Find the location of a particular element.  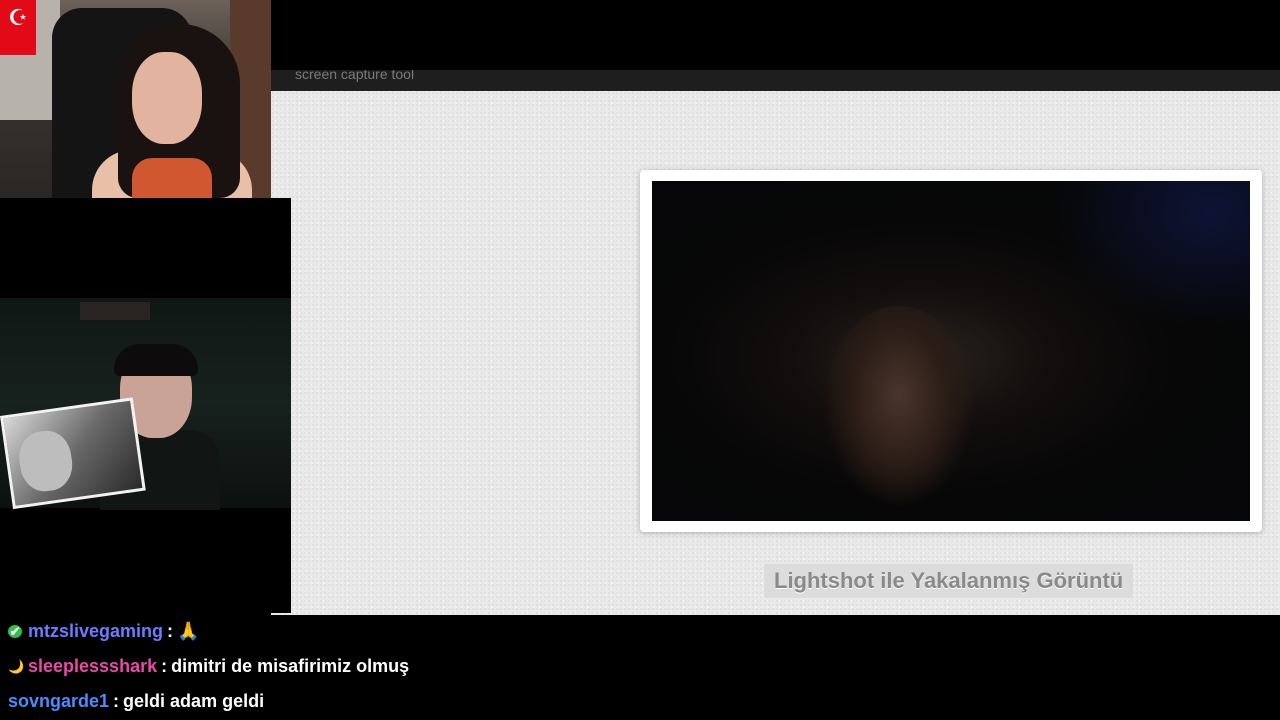

crescent-star-icon: ☪ is located at coordinates (18, 17).